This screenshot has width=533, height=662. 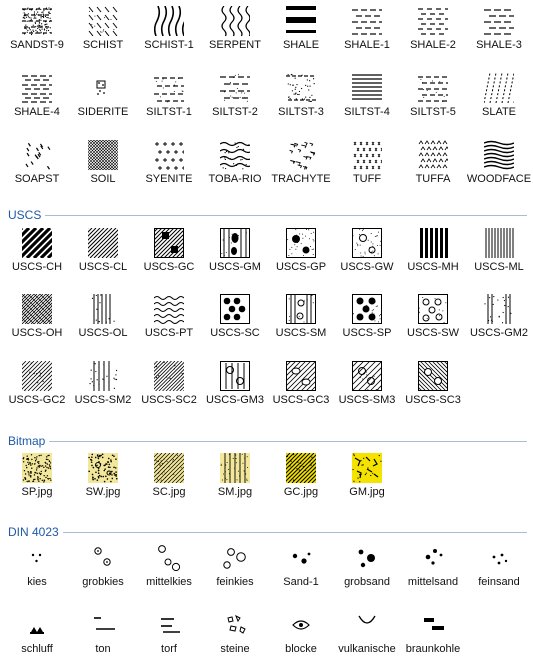 What do you see at coordinates (433, 625) in the screenshot?
I see `braunkohle-symbol` at bounding box center [433, 625].